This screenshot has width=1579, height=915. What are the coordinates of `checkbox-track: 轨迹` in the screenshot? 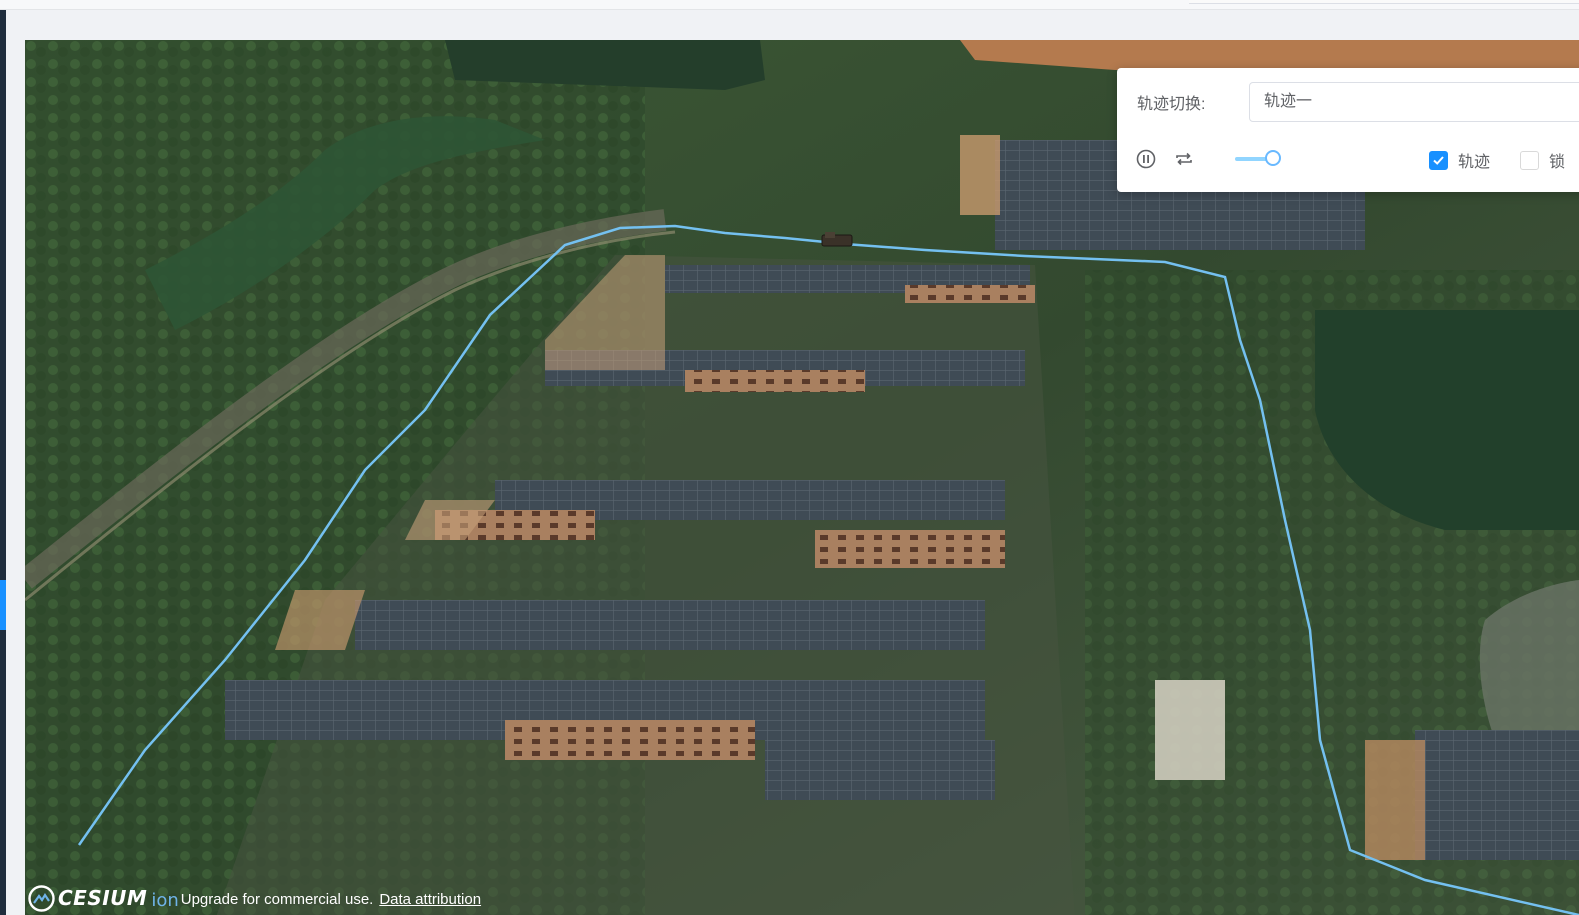 It's located at (1459, 160).